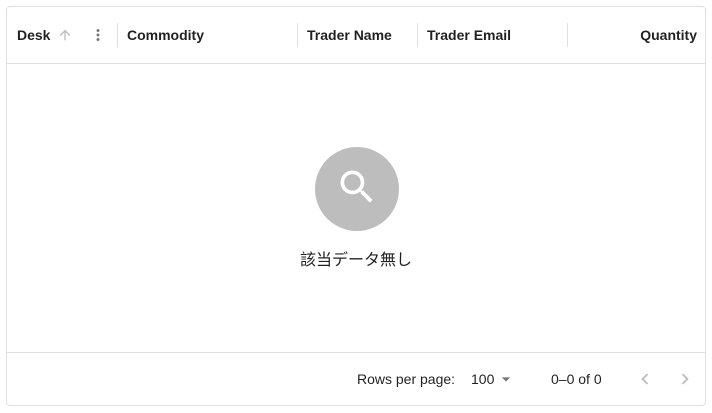  What do you see at coordinates (65, 35) in the screenshot?
I see `sort-ascending-icon` at bounding box center [65, 35].